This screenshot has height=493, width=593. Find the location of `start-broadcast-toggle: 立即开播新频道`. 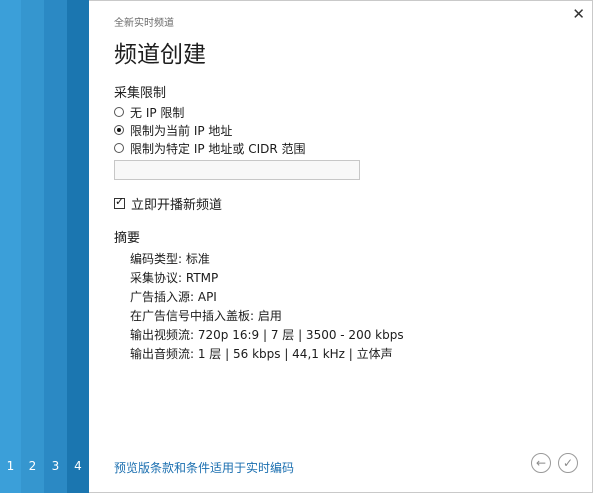

start-broadcast-toggle: 立即开播新频道 is located at coordinates (341, 203).